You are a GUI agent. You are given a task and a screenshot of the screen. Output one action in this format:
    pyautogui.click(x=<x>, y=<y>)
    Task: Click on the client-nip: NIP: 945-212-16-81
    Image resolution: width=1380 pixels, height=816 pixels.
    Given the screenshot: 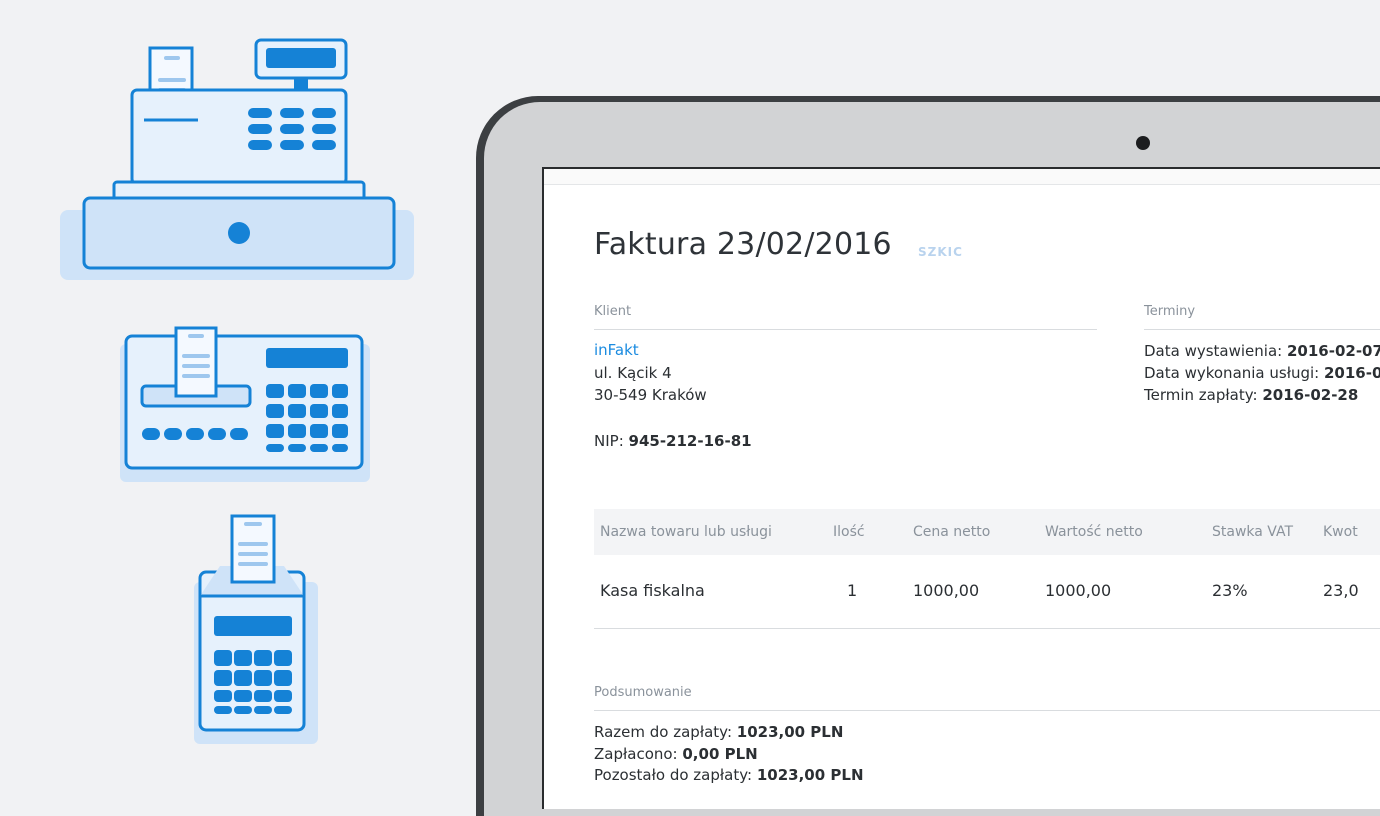 What is the action you would take?
    pyautogui.click(x=673, y=441)
    